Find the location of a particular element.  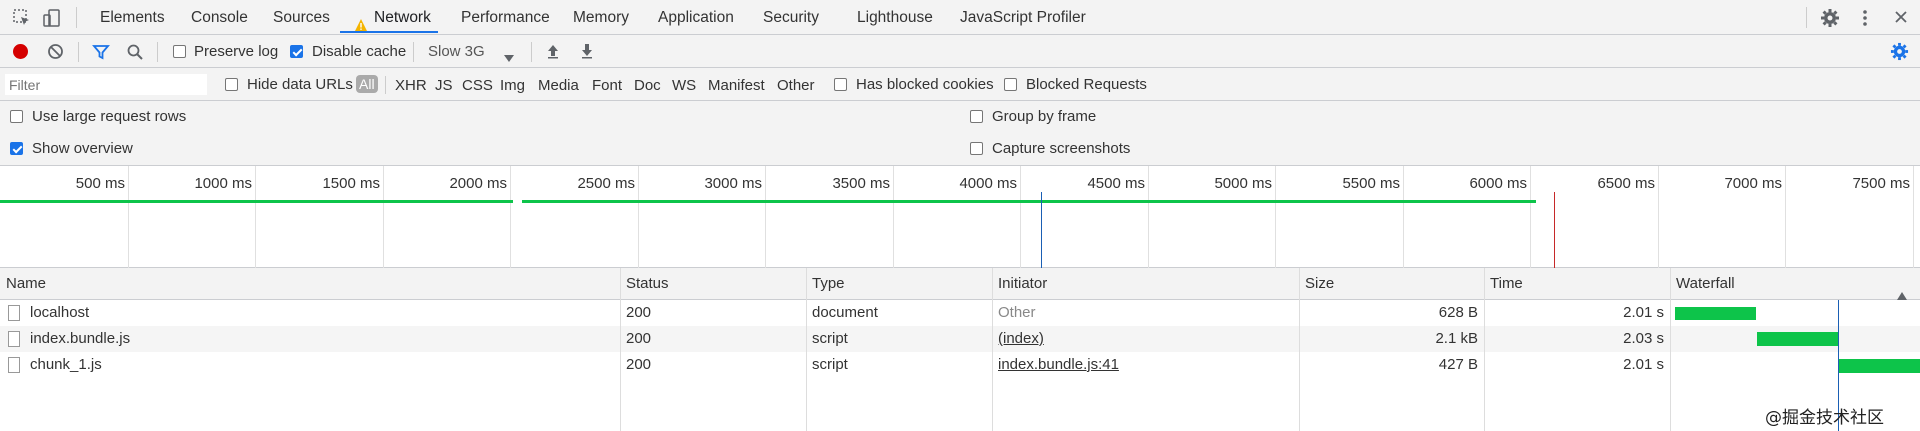

overview-tick-label: 3000 ms is located at coordinates (733, 183).